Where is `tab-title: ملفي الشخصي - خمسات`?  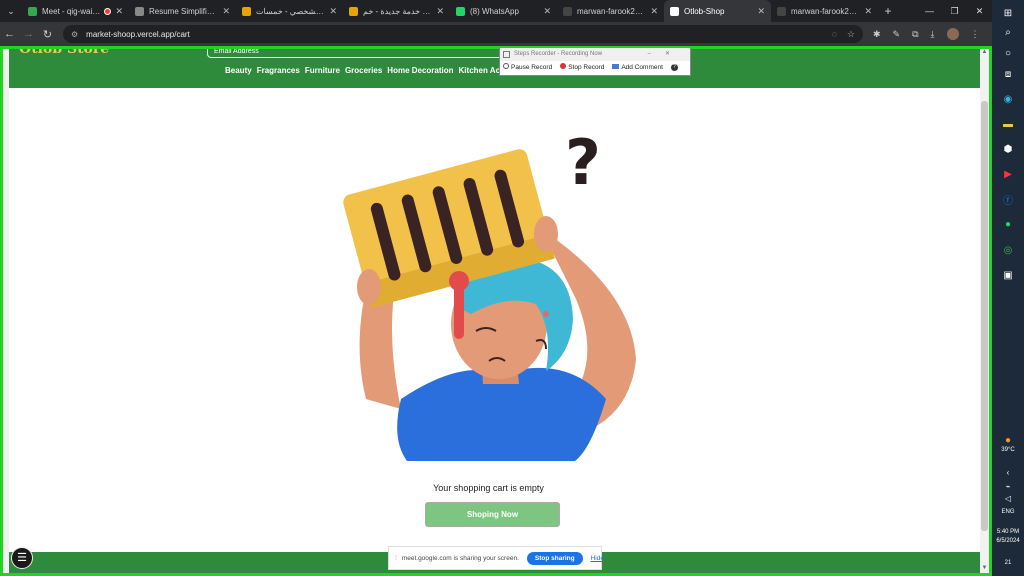 tab-title: ملفي الشخصي - خمسات is located at coordinates (290, 11).